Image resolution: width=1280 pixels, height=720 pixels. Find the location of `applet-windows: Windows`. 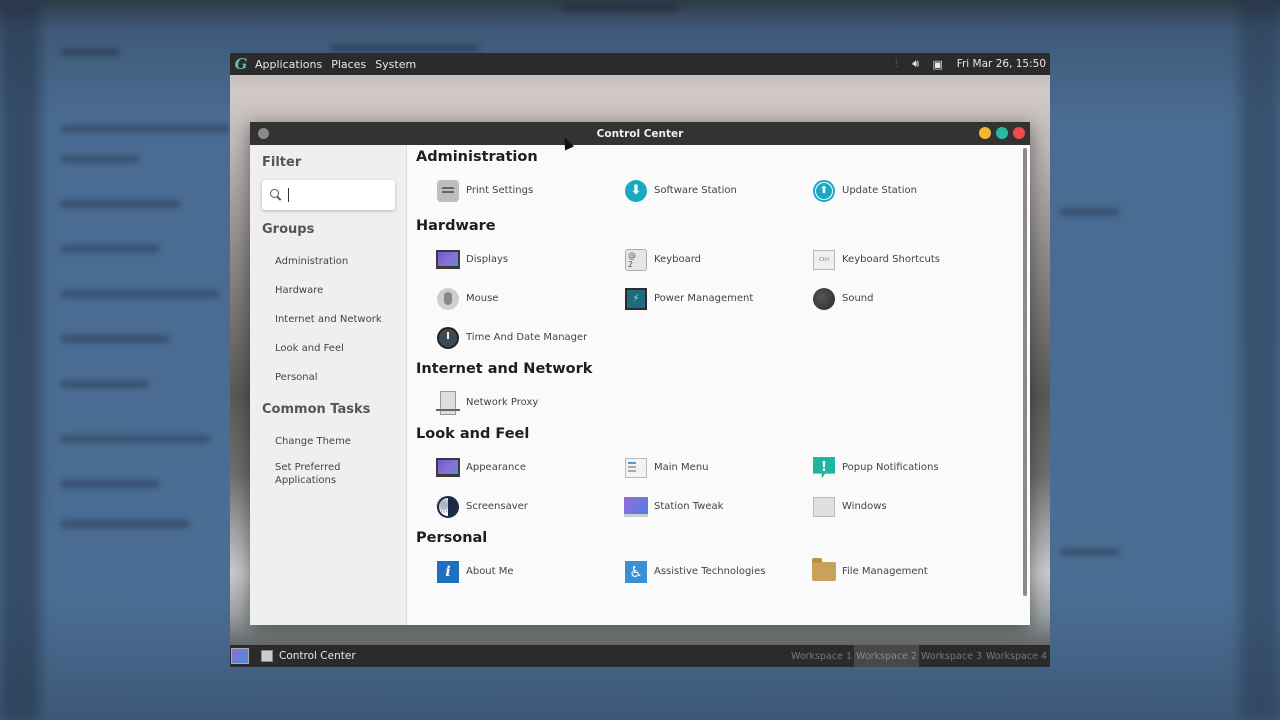

applet-windows: Windows is located at coordinates (906, 506).